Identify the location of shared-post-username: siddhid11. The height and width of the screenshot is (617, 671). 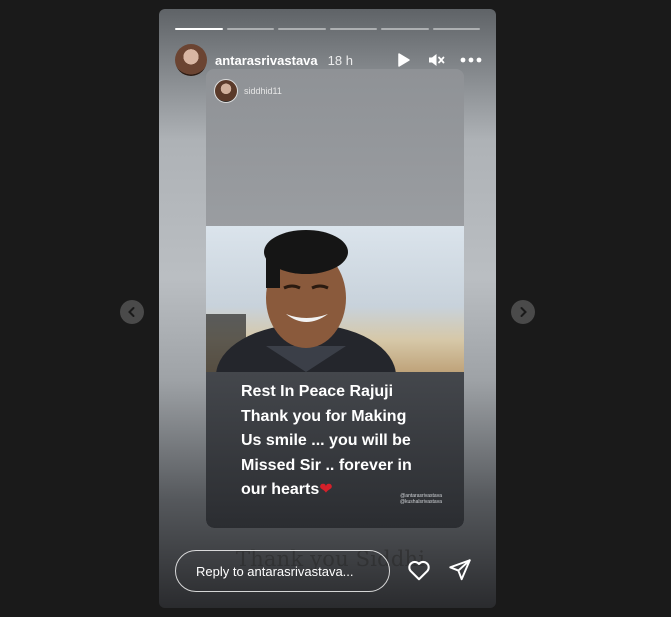
(263, 91).